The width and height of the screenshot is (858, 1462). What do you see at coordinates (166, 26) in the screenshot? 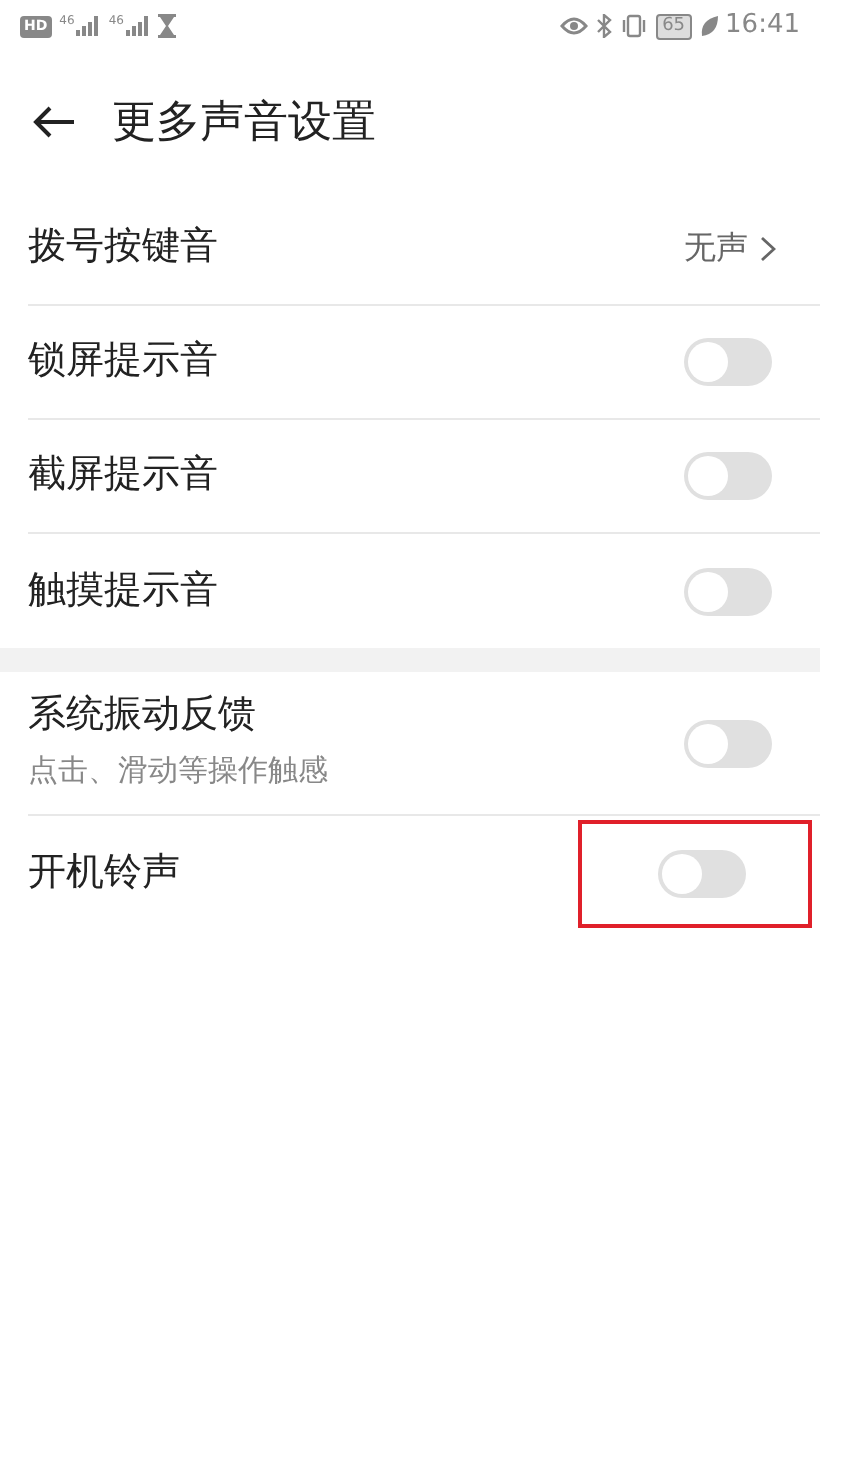
I see `hourglass-icon` at bounding box center [166, 26].